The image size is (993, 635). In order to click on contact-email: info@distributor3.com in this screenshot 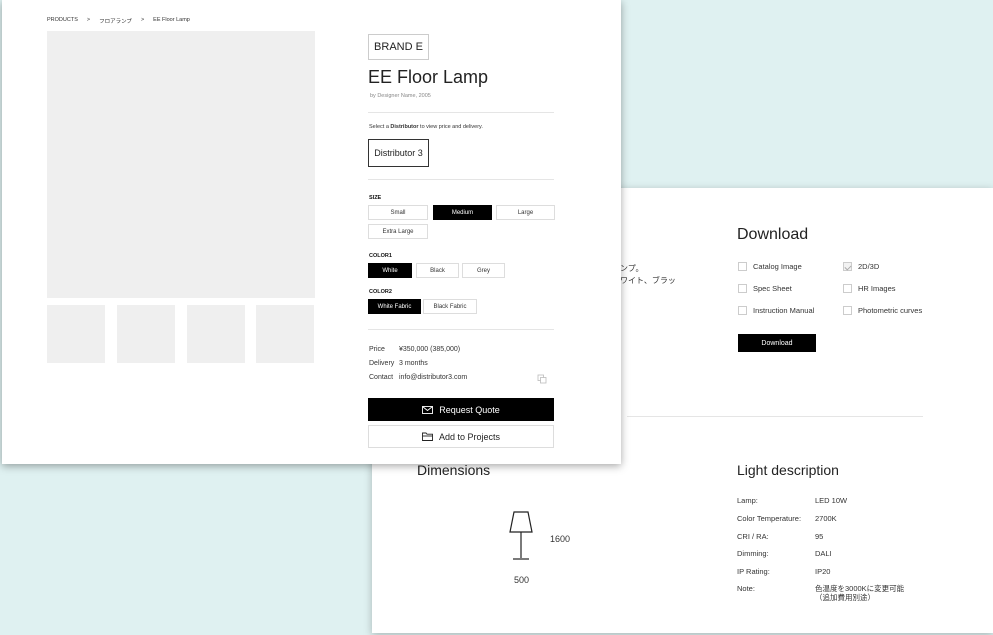, I will do `click(433, 377)`.